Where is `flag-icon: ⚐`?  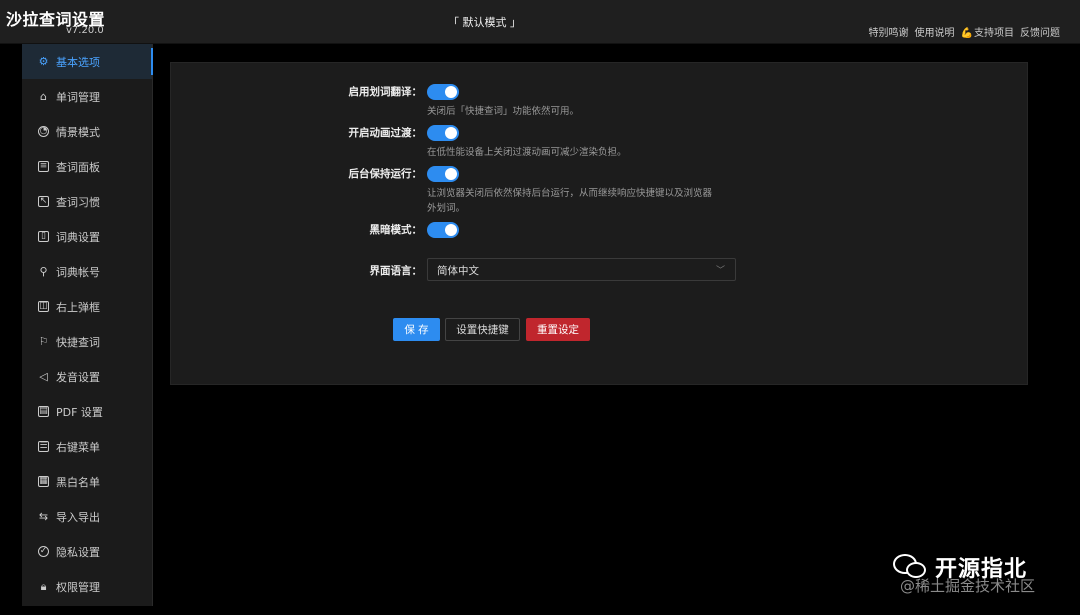 flag-icon: ⚐ is located at coordinates (43, 341).